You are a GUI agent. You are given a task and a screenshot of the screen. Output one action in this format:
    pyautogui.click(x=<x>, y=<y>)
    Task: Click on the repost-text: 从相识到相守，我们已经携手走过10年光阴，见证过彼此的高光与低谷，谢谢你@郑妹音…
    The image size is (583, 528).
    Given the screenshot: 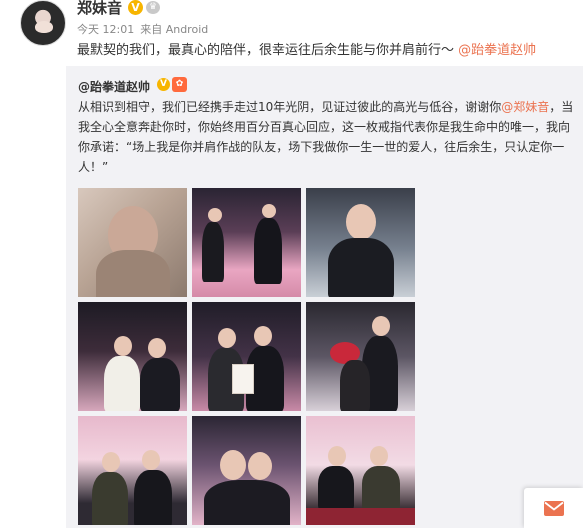 What is the action you would take?
    pyautogui.click(x=328, y=137)
    